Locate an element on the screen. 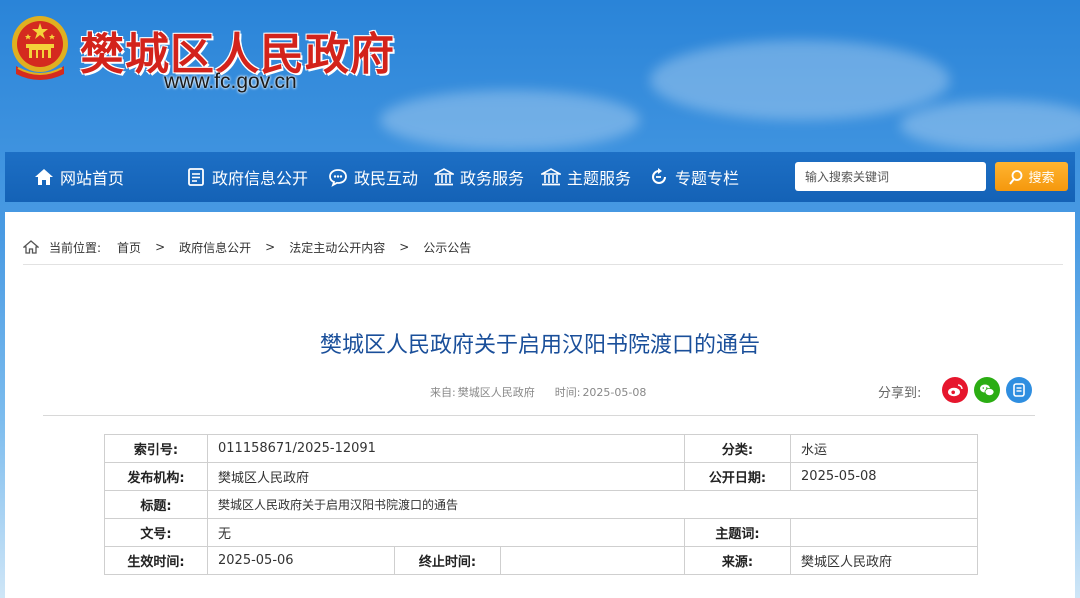 The width and height of the screenshot is (1080, 598). nav-item-interaction: 政民互动 is located at coordinates (373, 177).